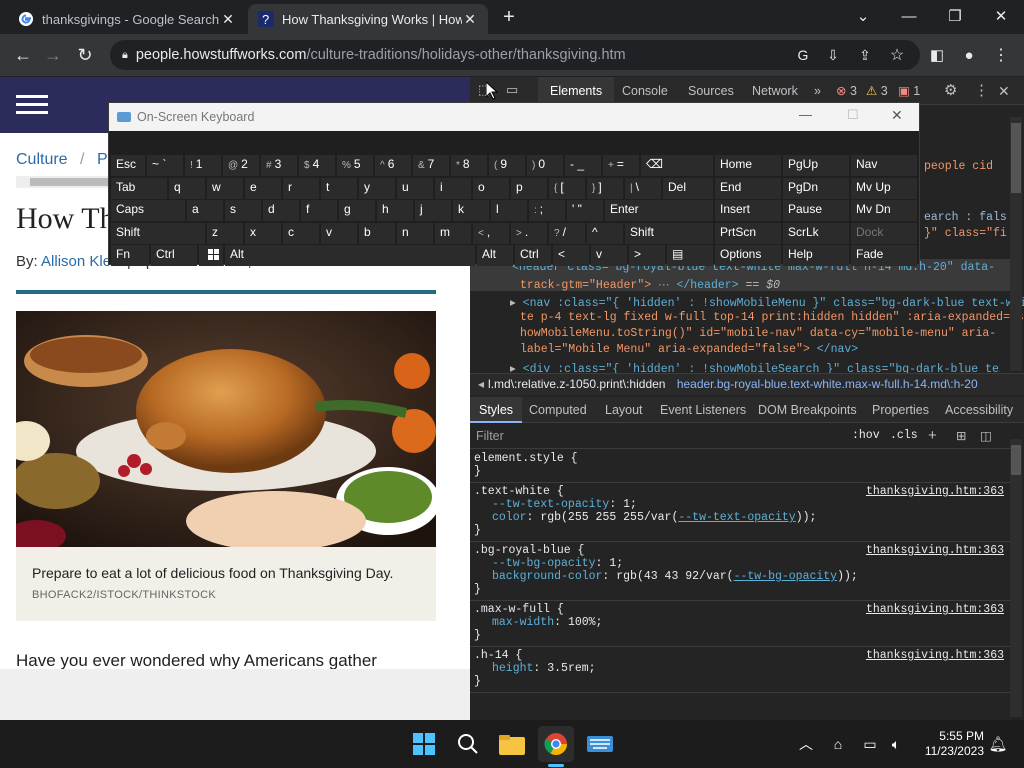  Describe the element at coordinates (969, 55) in the screenshot. I see `profile-avatar-icon: ●` at that location.